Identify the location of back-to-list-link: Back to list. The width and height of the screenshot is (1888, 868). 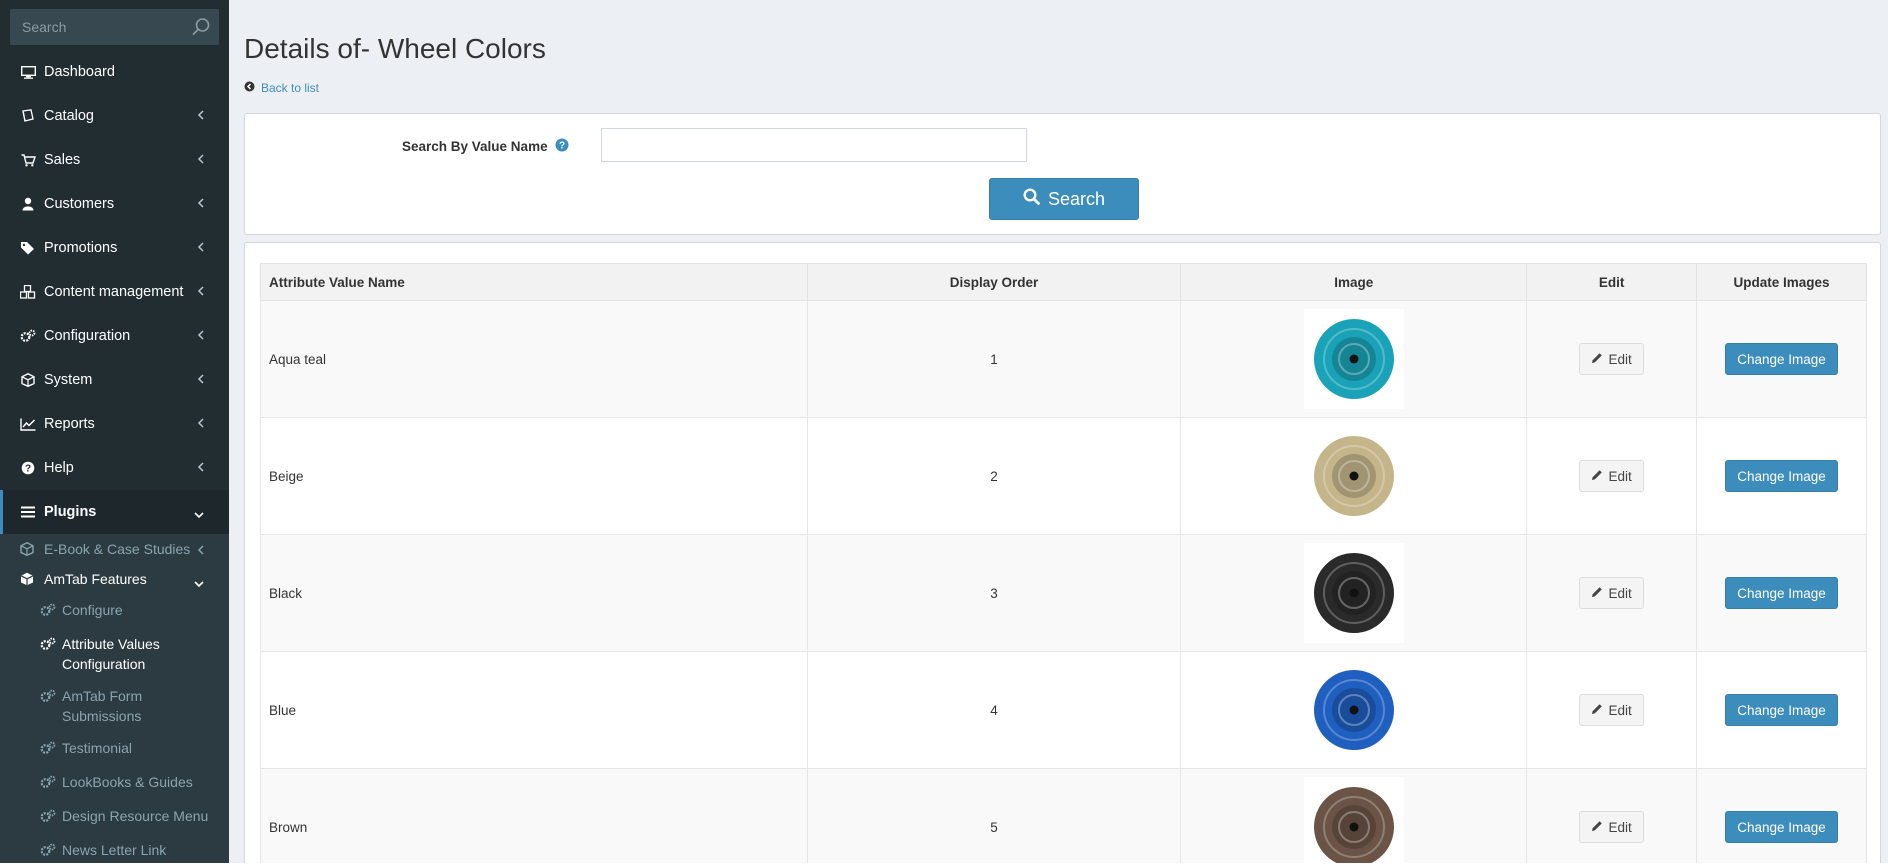
(281, 88).